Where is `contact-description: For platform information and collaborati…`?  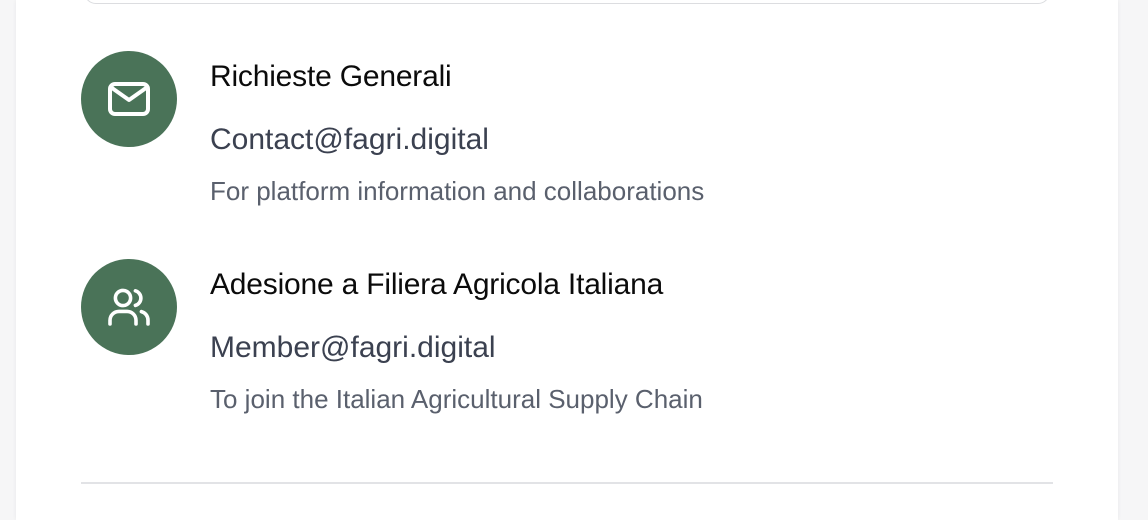
contact-description: For platform information and collaborati… is located at coordinates (457, 191).